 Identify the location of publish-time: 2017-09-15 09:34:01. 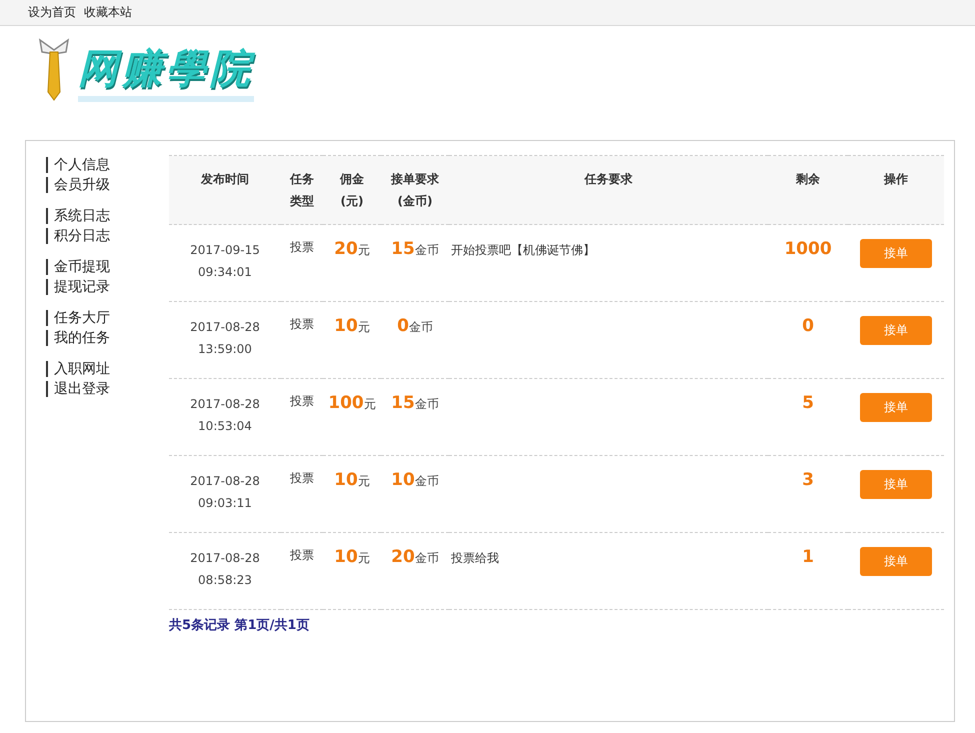
(225, 261).